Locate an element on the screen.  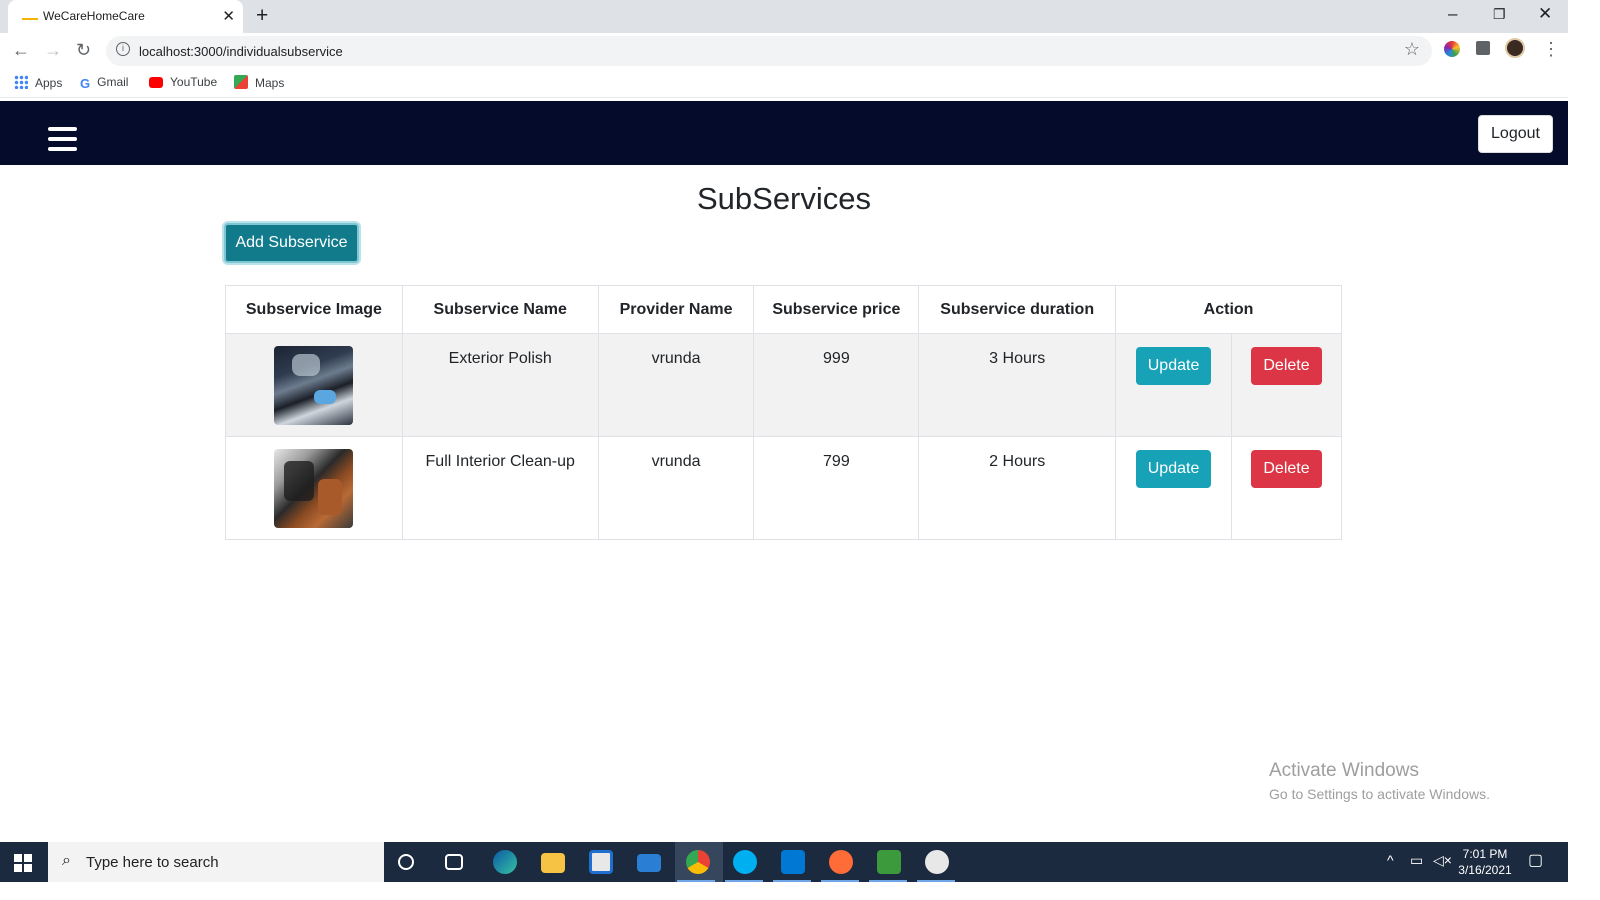
system-clock: 7:01 PM 3/16/2021 is located at coordinates (1485, 862).